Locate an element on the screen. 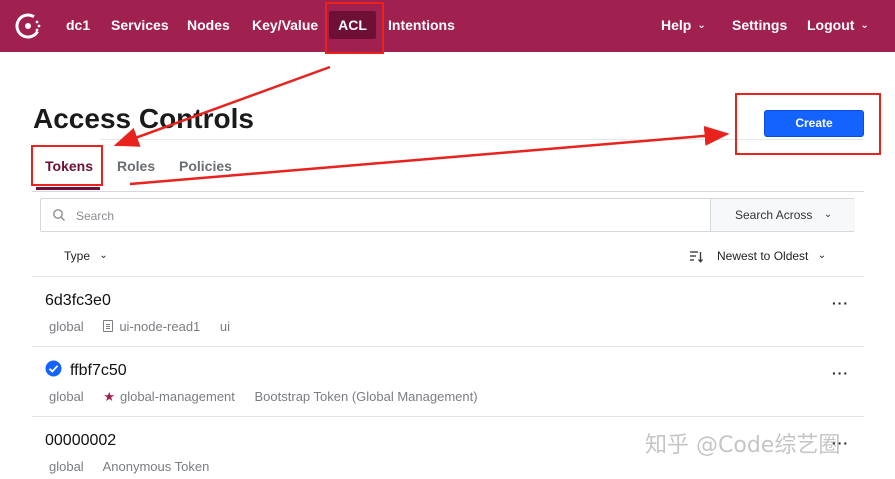 The width and height of the screenshot is (895, 479). annotation-box-tokens is located at coordinates (67, 165).